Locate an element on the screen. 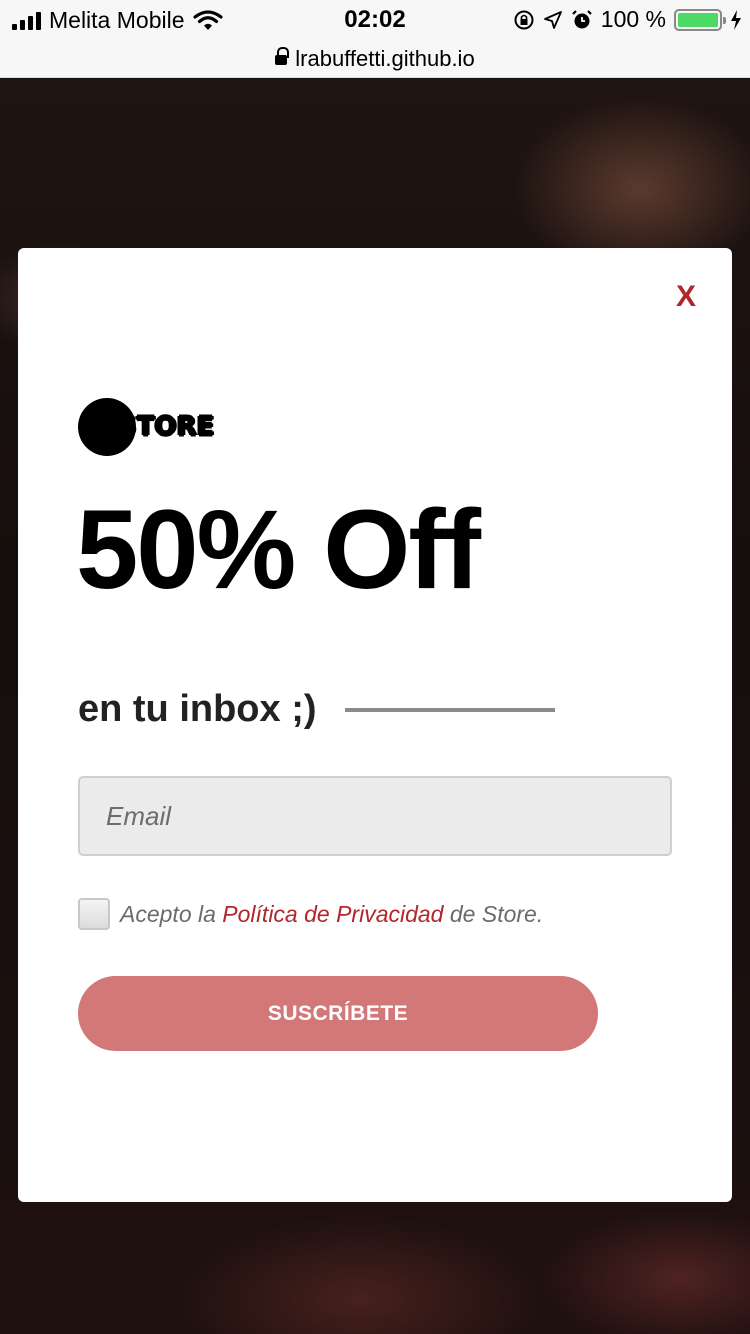 The image size is (750, 1334). status-bar: Melita Mobile 02:02 100 % is located at coordinates (375, 20).